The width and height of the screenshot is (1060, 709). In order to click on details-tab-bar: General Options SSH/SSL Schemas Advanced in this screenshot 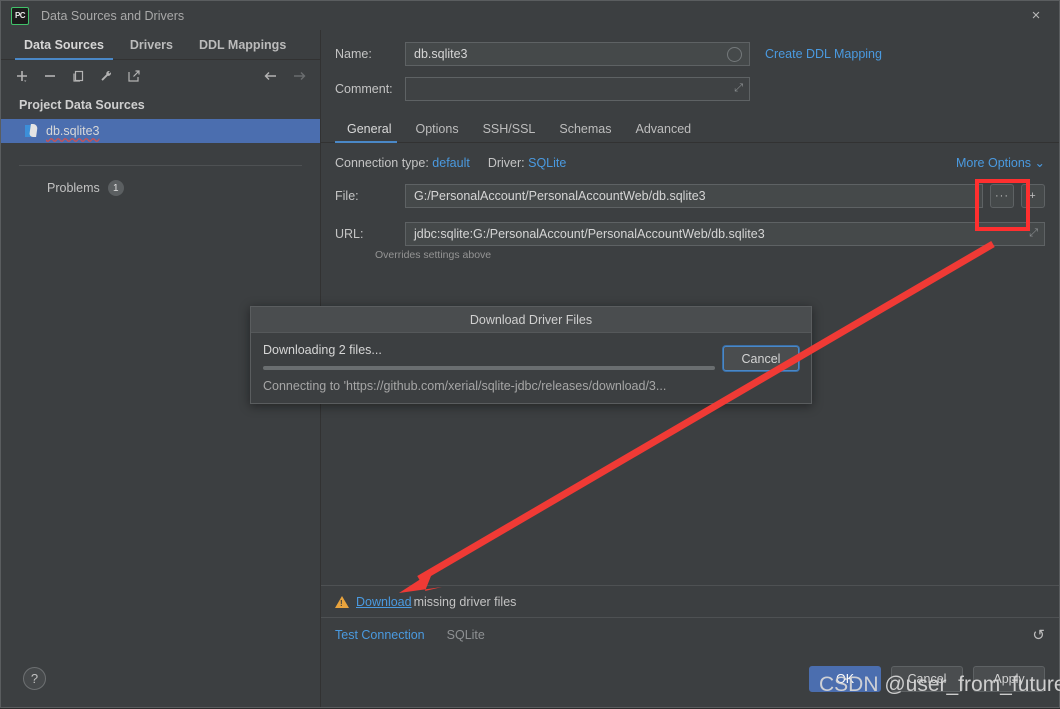, I will do `click(690, 129)`.